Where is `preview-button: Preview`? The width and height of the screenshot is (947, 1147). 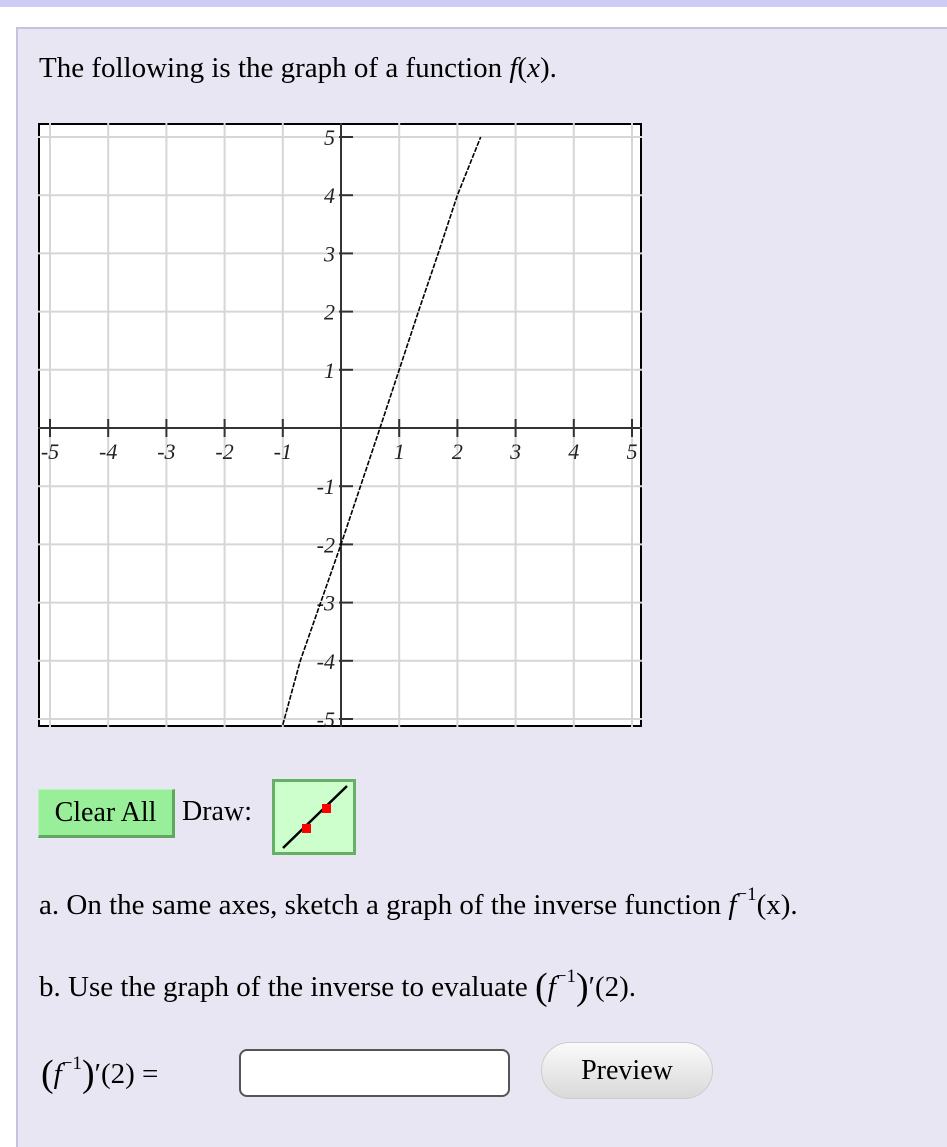 preview-button: Preview is located at coordinates (627, 1070).